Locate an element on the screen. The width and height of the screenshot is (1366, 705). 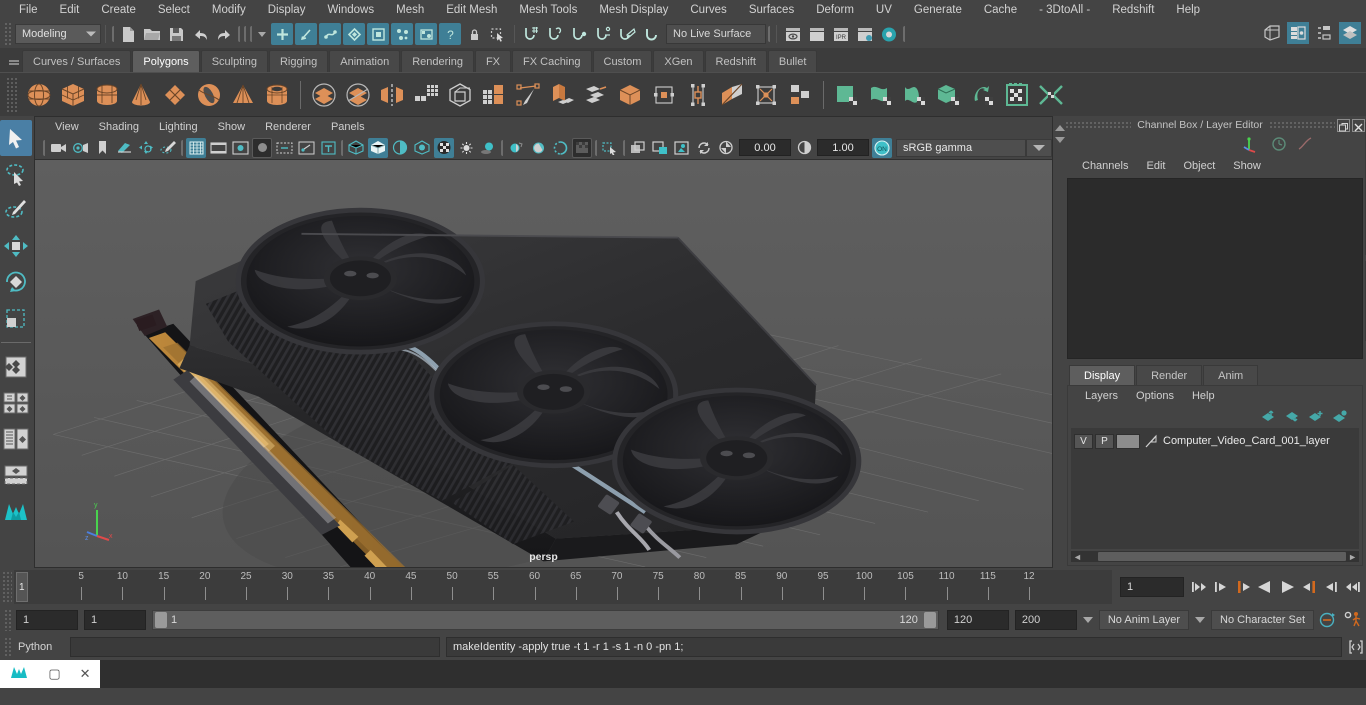
clock-icon is located at coordinates (1279, 144).